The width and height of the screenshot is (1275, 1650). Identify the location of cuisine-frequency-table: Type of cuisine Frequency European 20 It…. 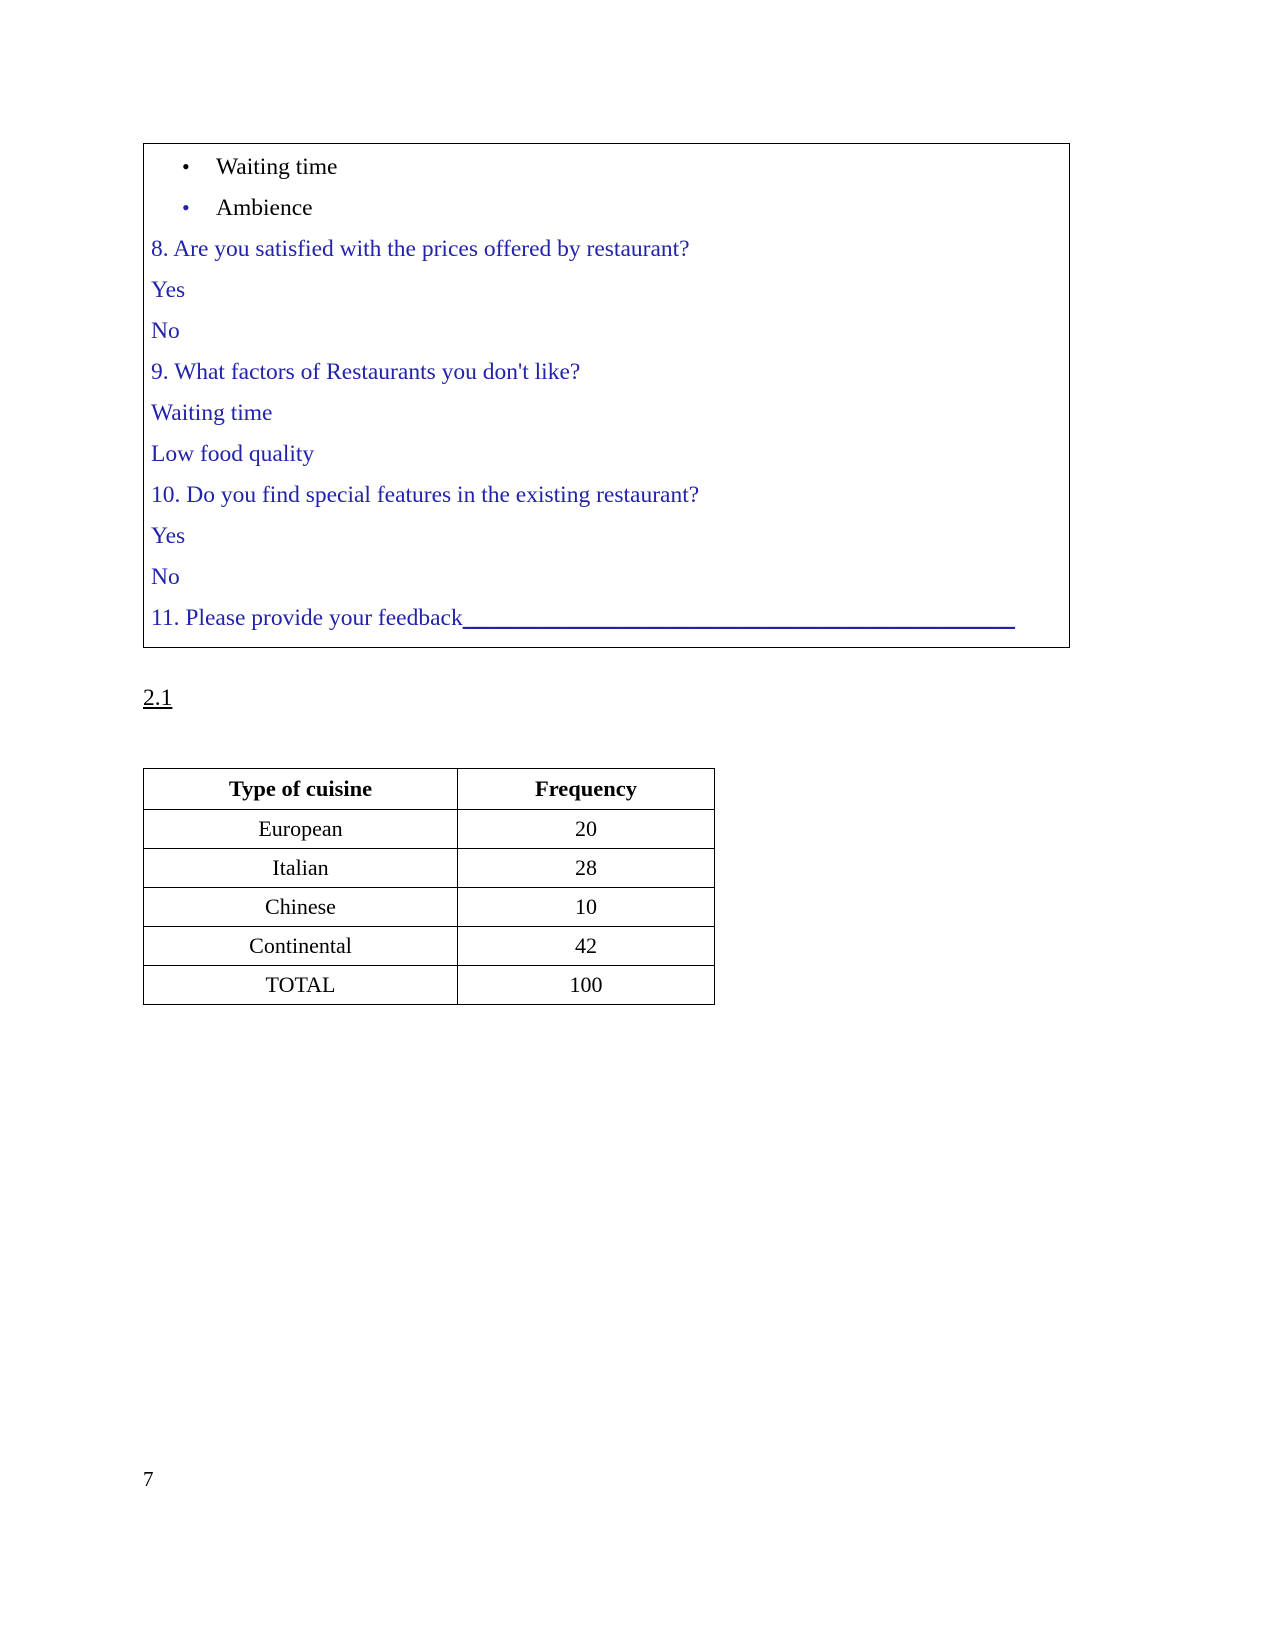
(429, 886).